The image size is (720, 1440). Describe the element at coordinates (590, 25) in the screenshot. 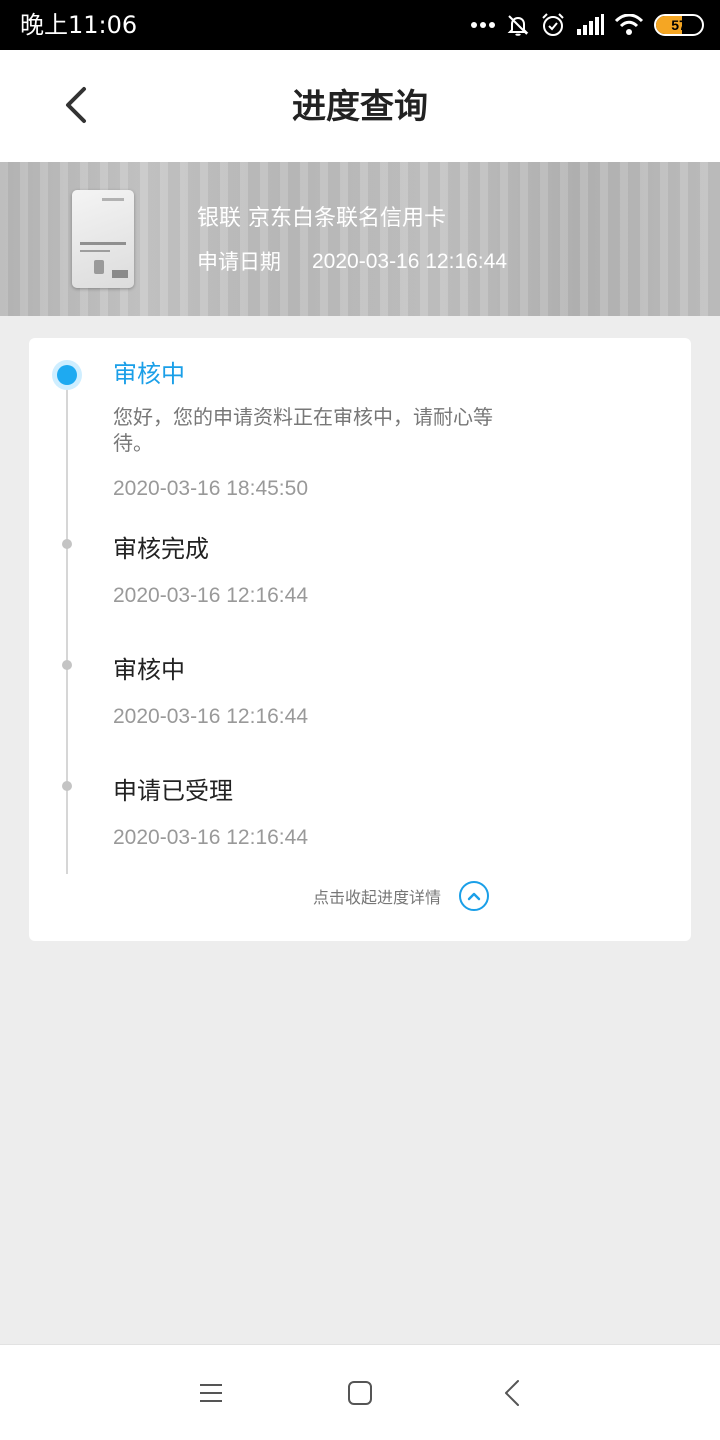

I see `signal-icon` at that location.